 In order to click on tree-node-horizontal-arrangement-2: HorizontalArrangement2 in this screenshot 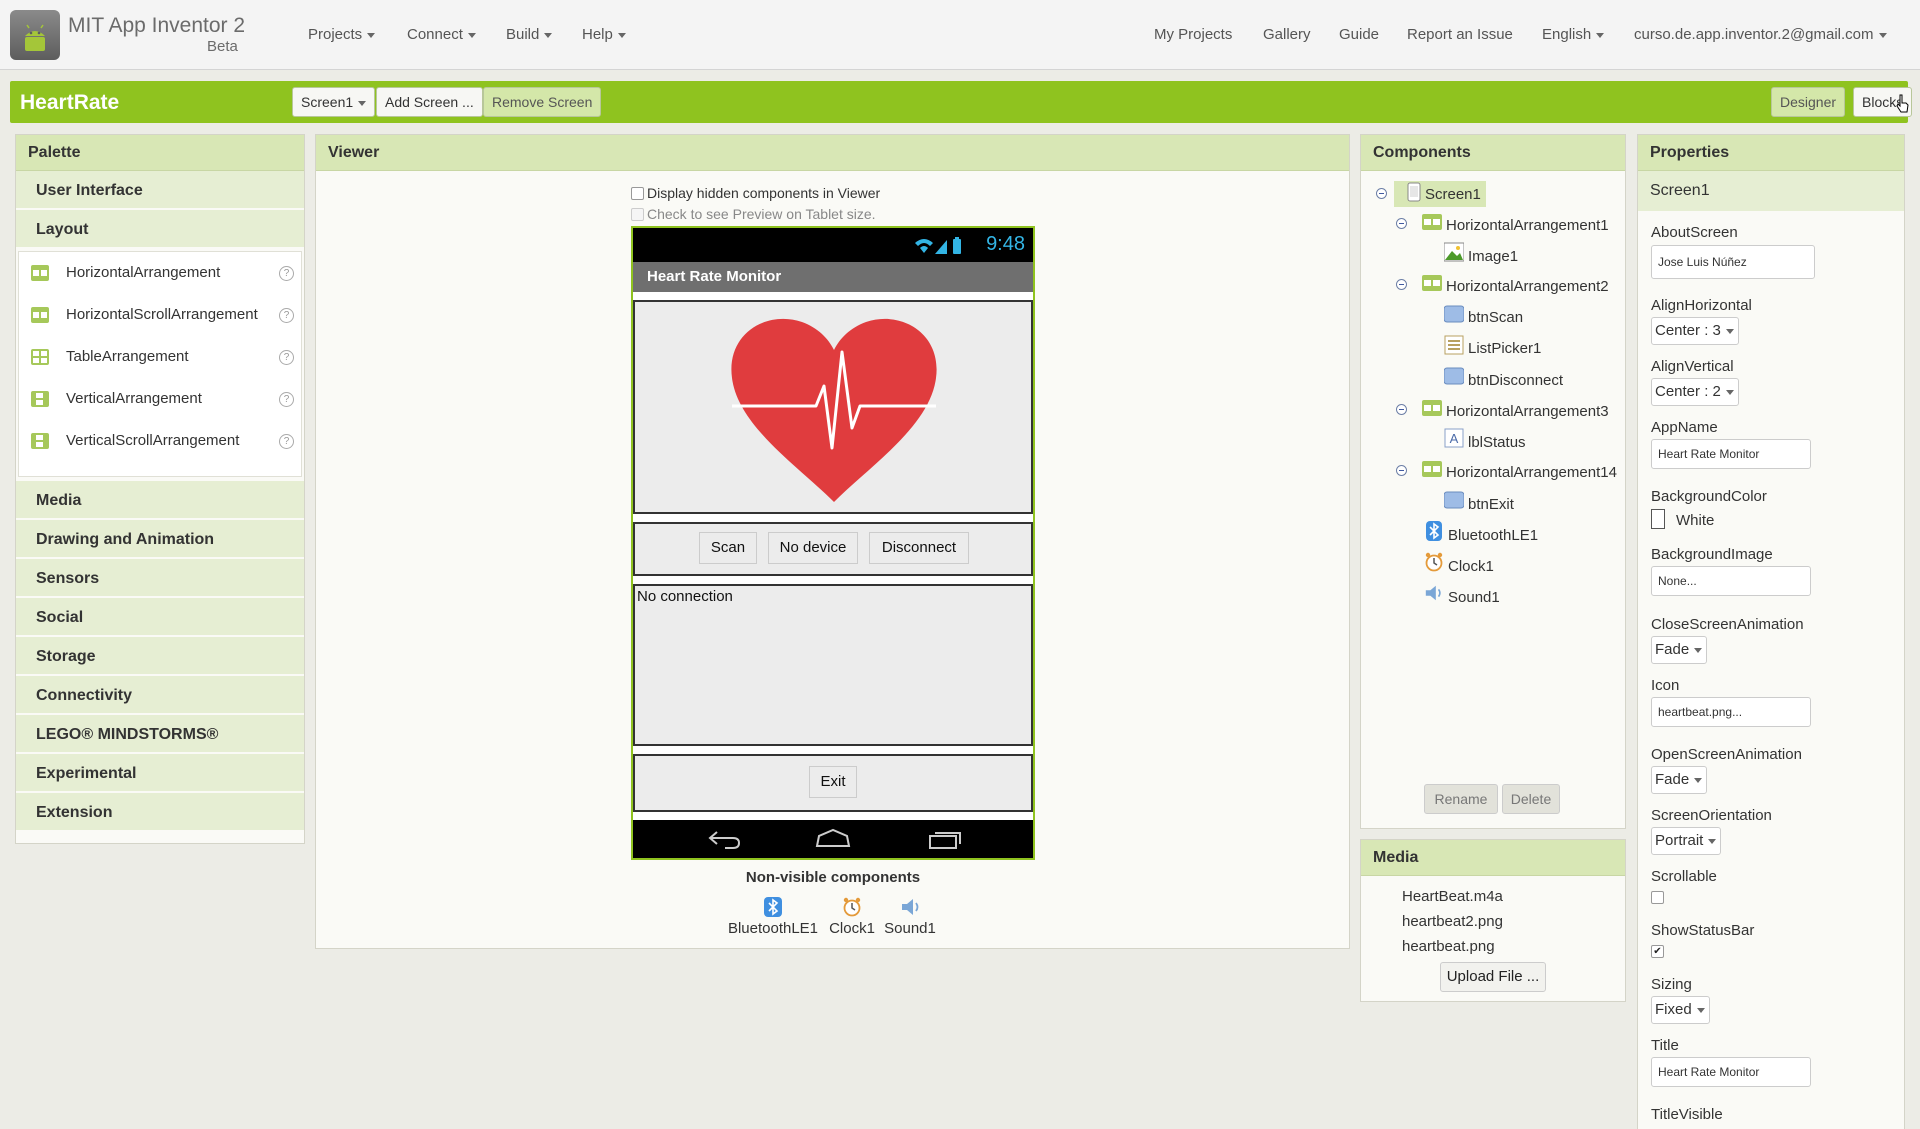, I will do `click(1527, 291)`.